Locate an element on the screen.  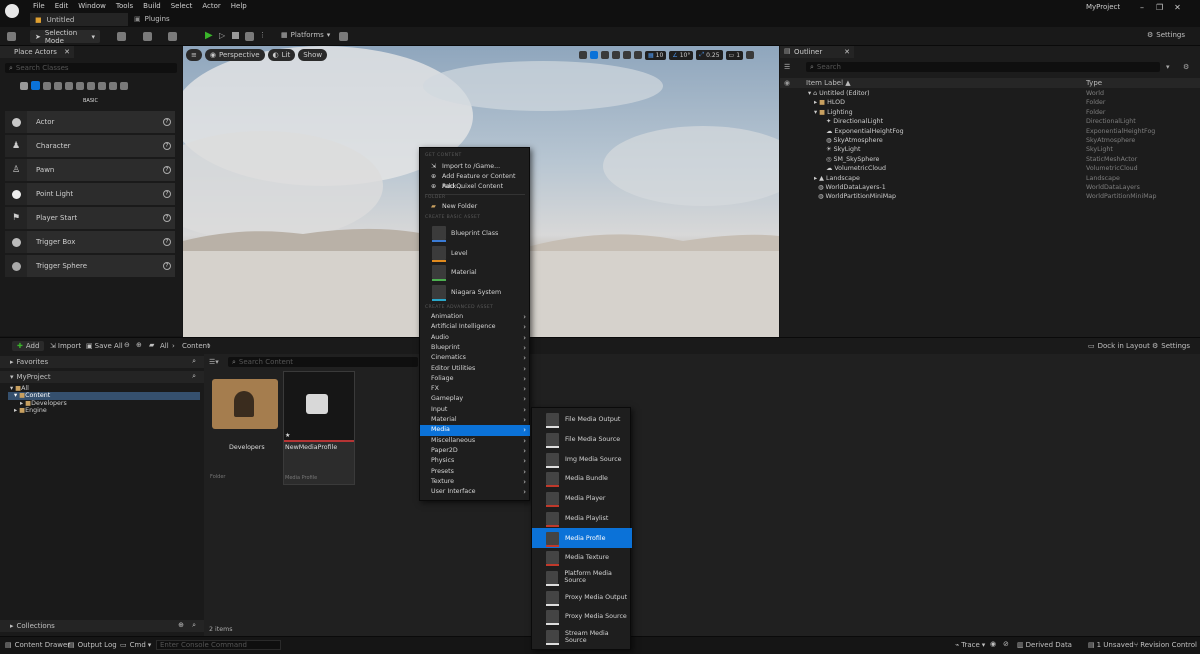
asset-tile-new-media-profile: ★ NewMediaProfile Media Profile is located at coordinates (319, 428).